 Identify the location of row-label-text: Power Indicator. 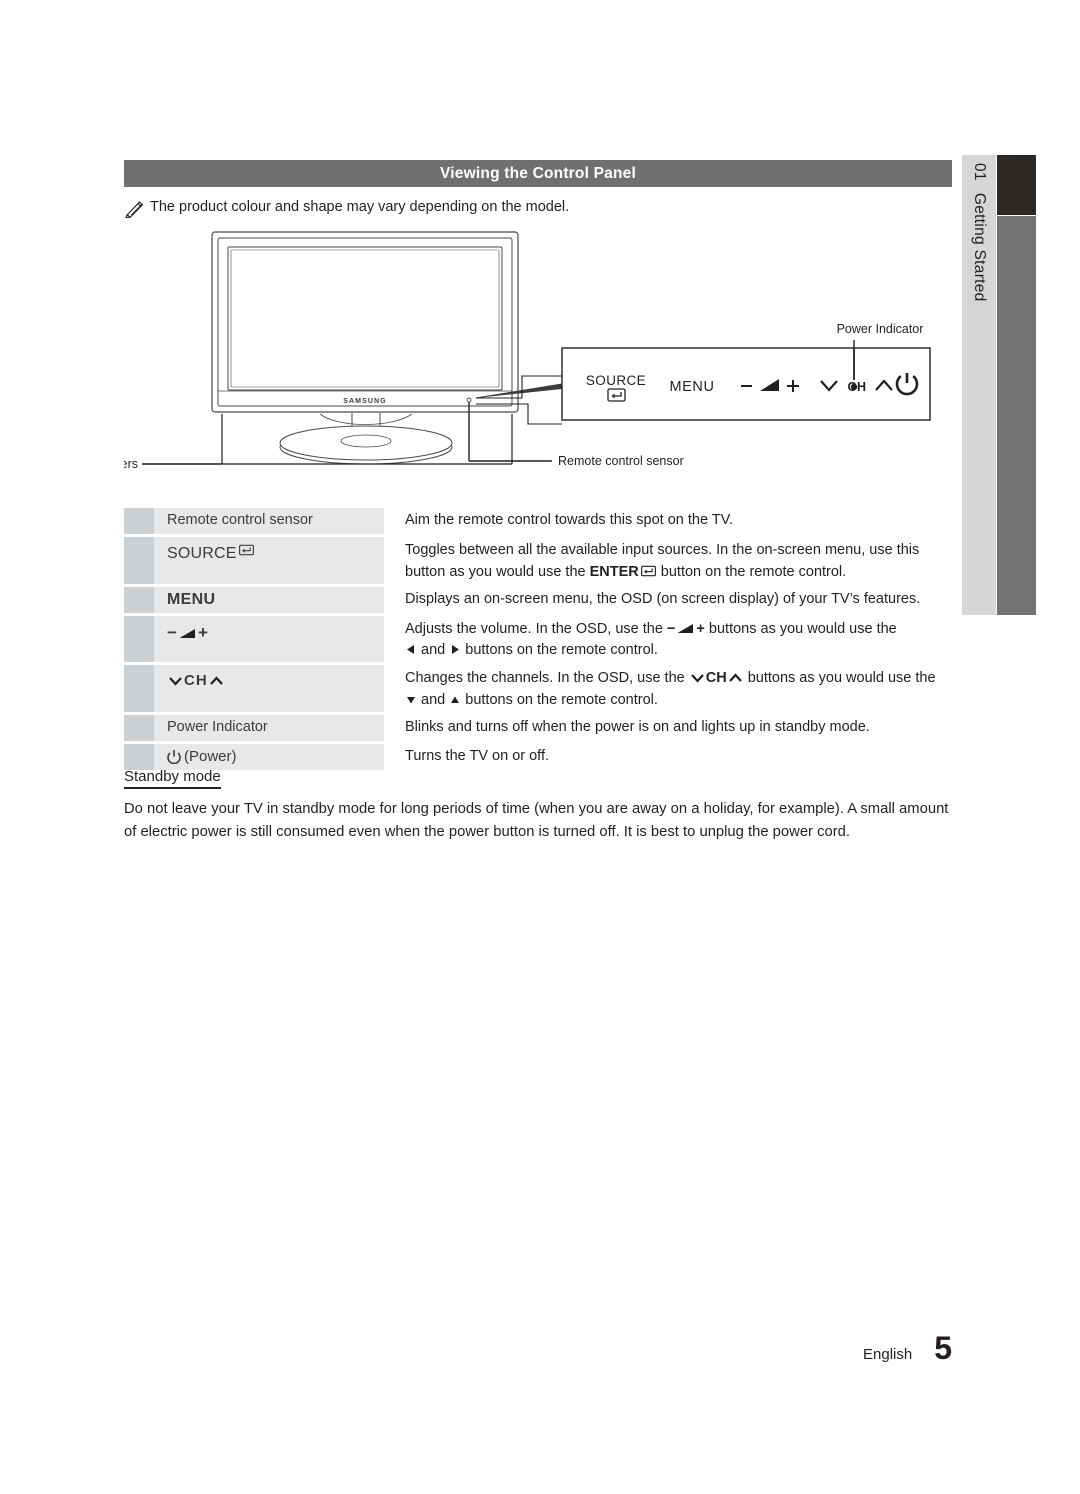
(217, 726).